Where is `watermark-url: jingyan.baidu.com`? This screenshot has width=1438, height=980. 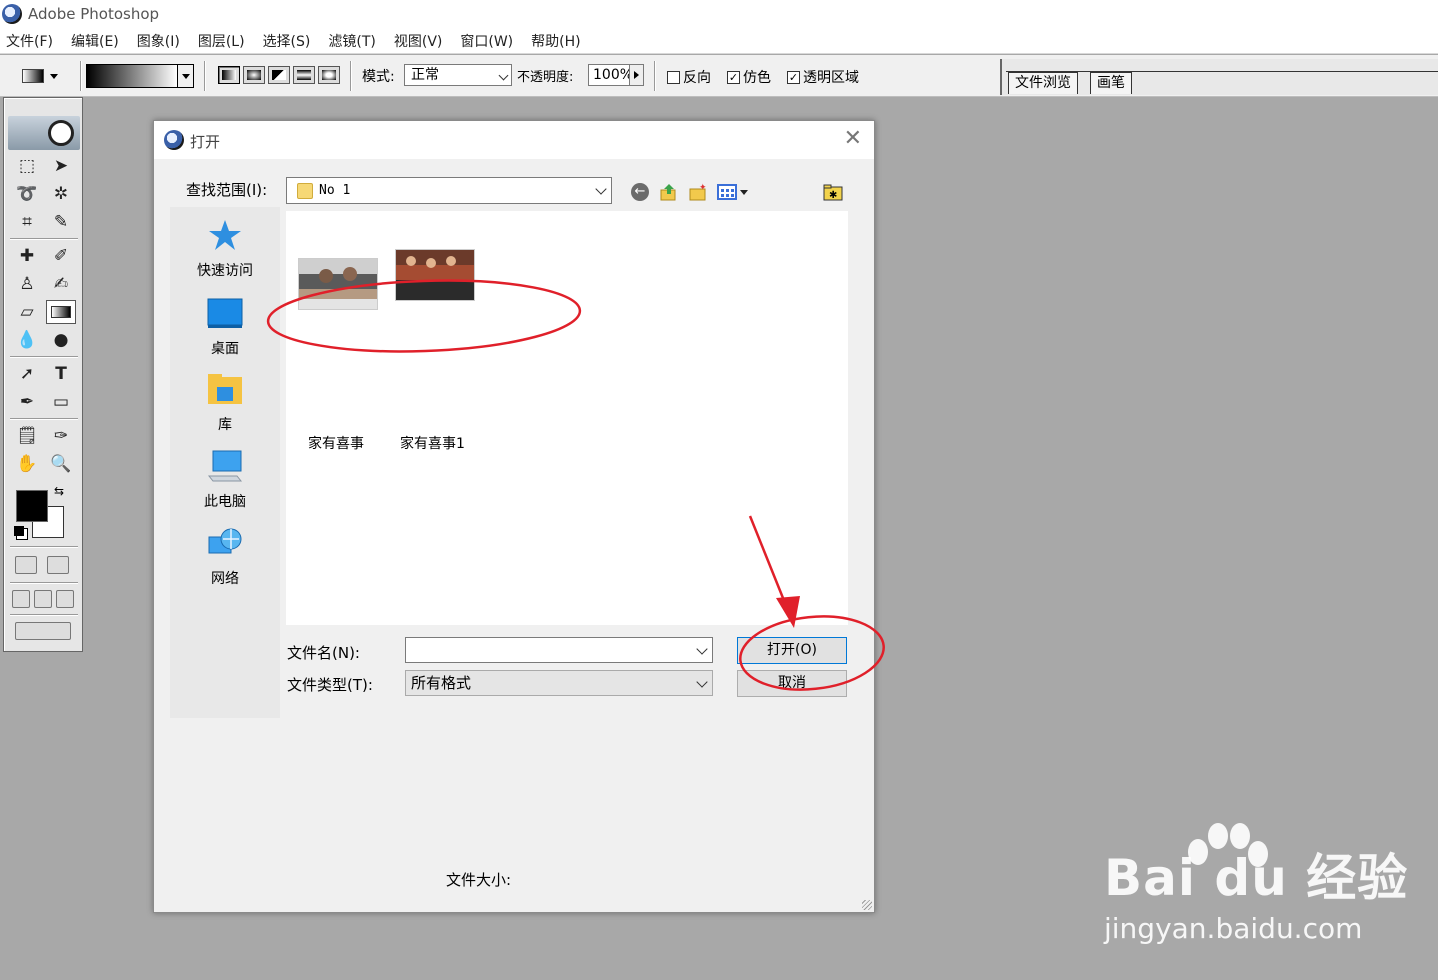 watermark-url: jingyan.baidu.com is located at coordinates (1233, 928).